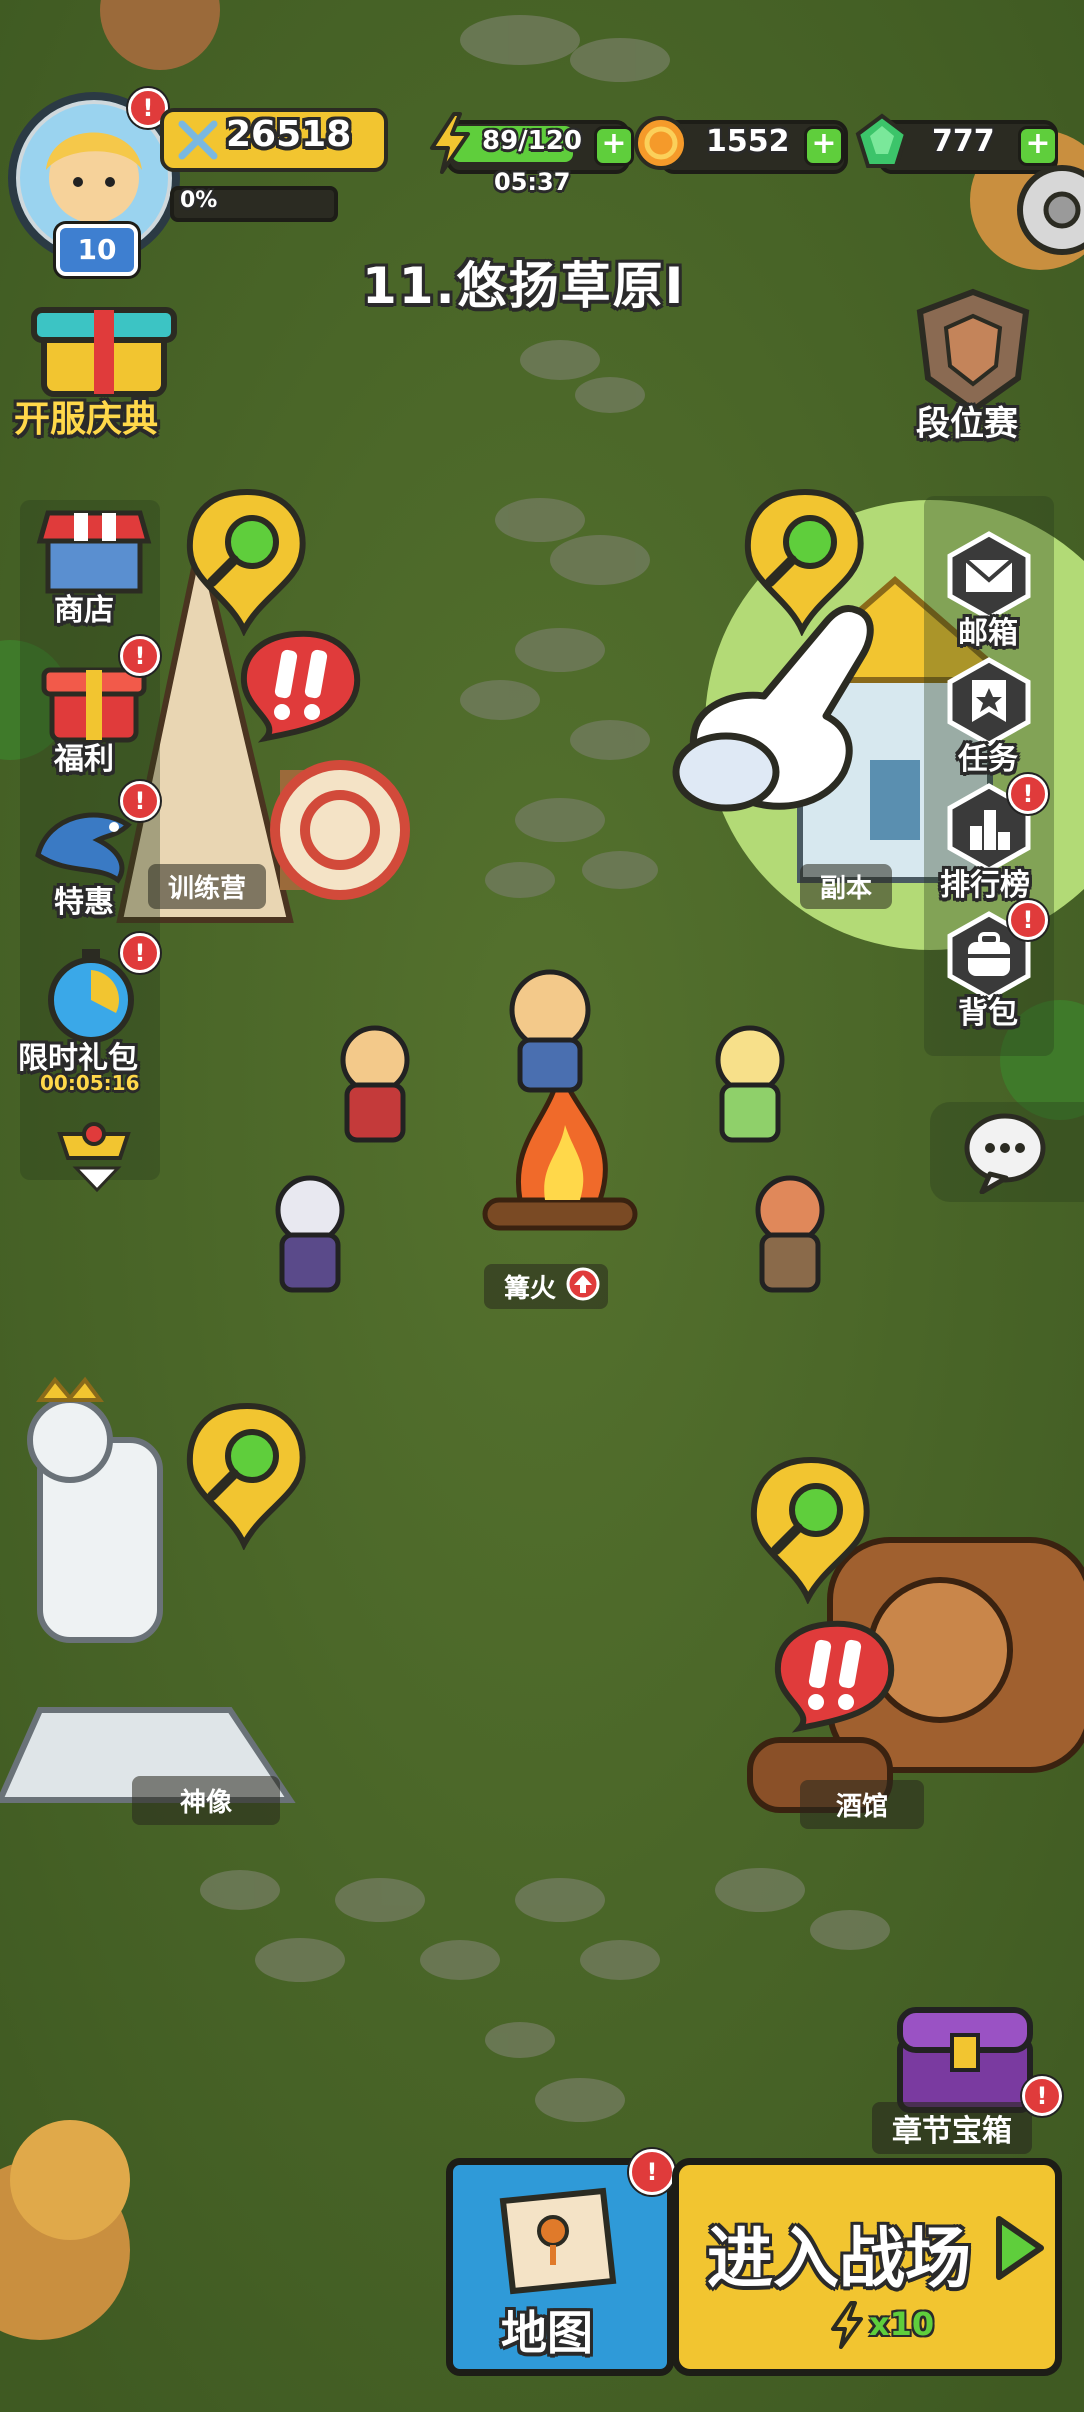 This screenshot has width=1084, height=2412. What do you see at coordinates (846, 886) in the screenshot?
I see `dungeon-label: 副本` at bounding box center [846, 886].